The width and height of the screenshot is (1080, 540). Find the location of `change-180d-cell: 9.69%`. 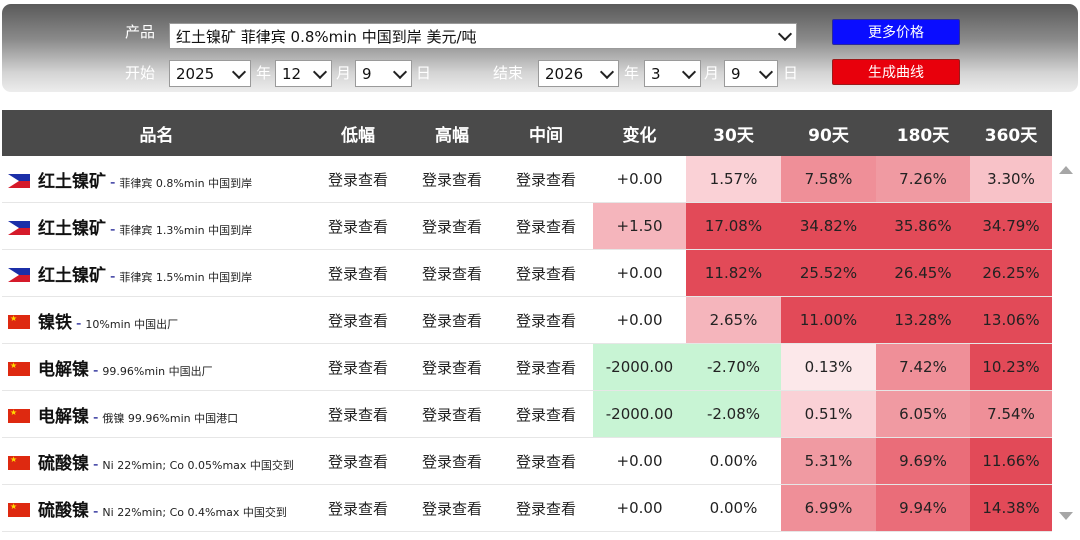

change-180d-cell: 9.69% is located at coordinates (923, 461).